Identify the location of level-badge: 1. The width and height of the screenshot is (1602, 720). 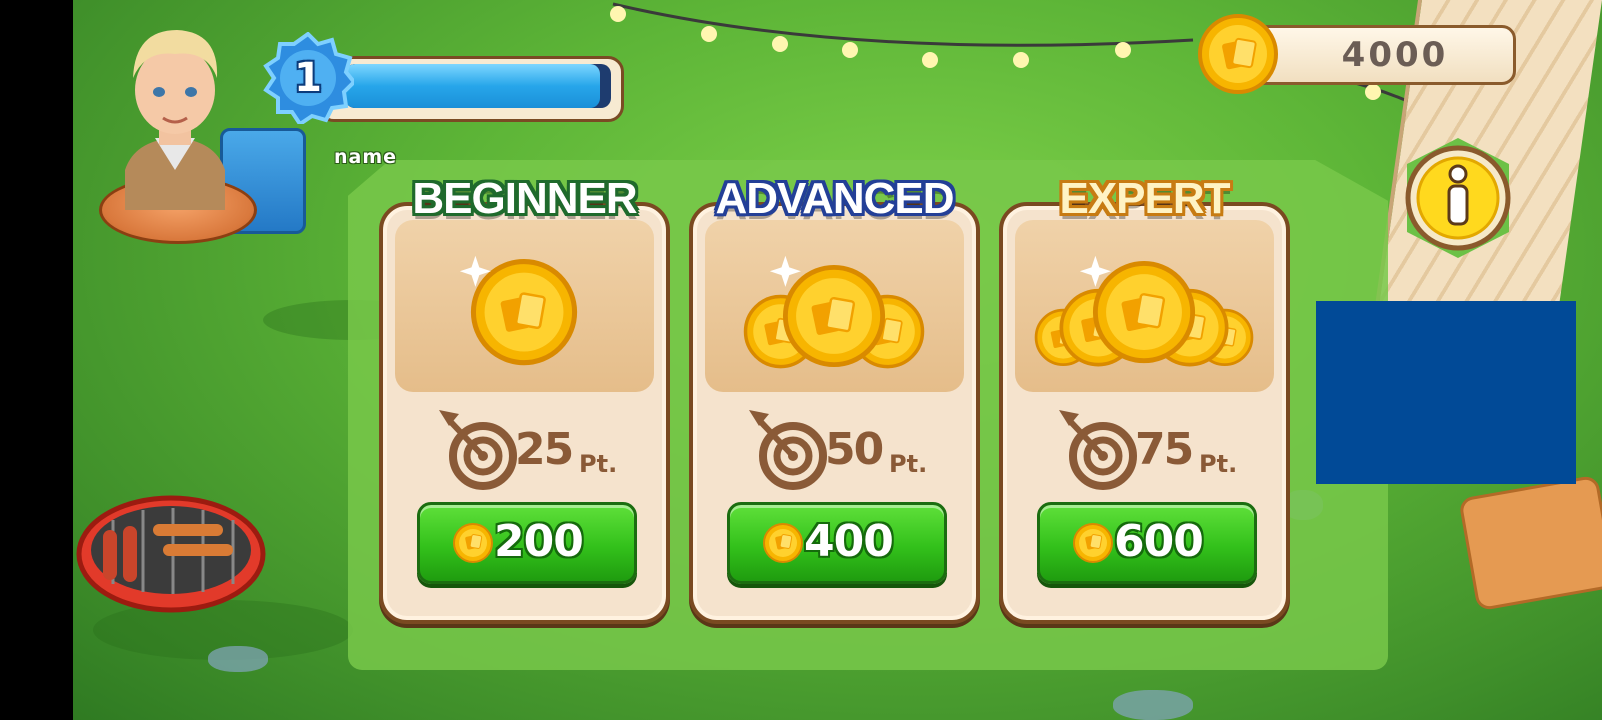
(309, 79).